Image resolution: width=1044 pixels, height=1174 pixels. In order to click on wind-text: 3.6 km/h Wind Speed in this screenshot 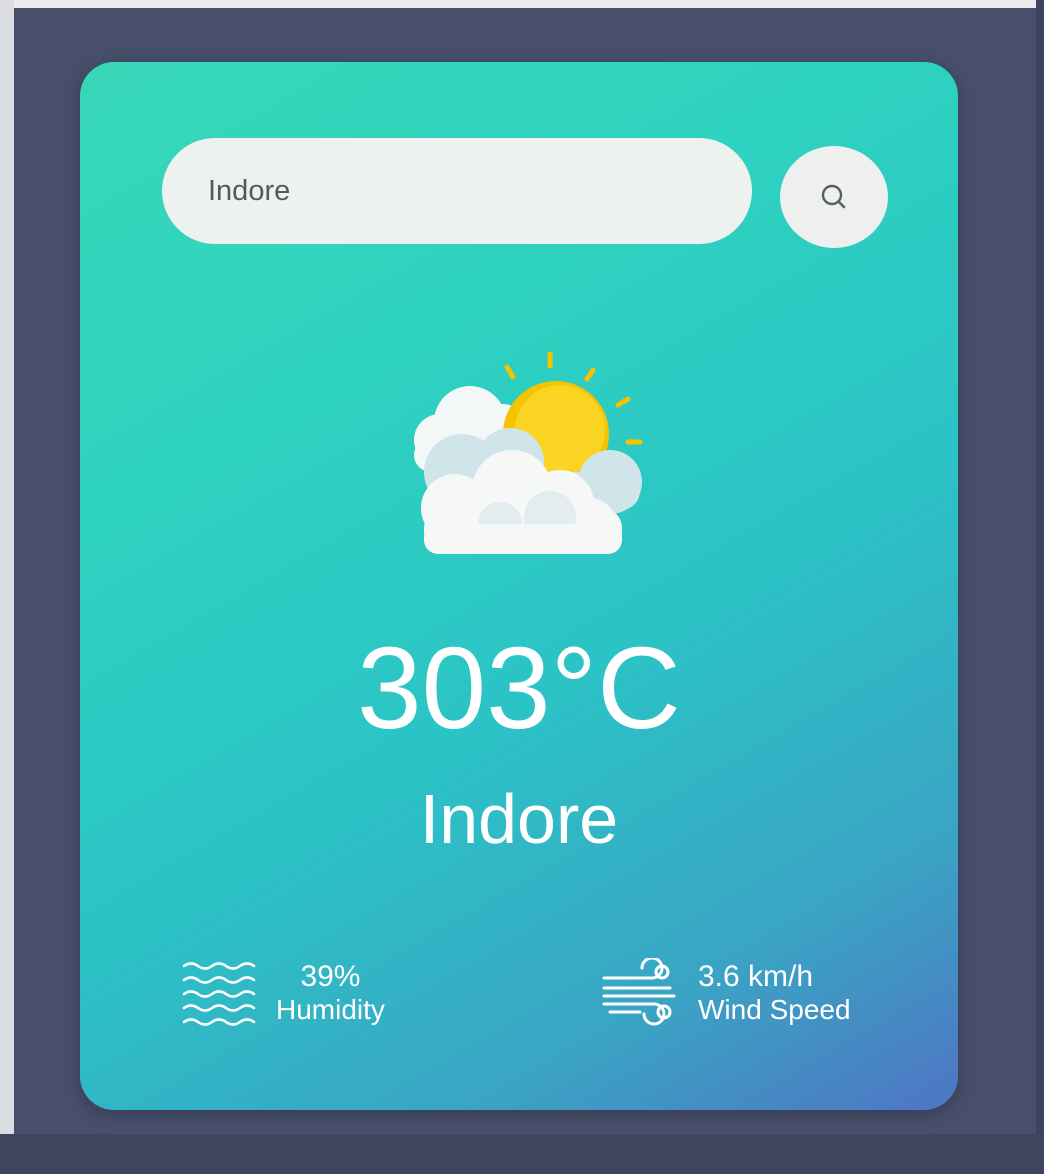, I will do `click(774, 993)`.